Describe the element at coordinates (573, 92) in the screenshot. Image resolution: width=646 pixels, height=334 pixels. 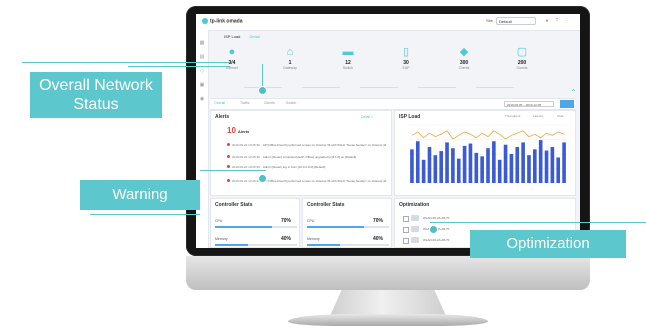
I see `chevron-up-icon: ⌃` at that location.